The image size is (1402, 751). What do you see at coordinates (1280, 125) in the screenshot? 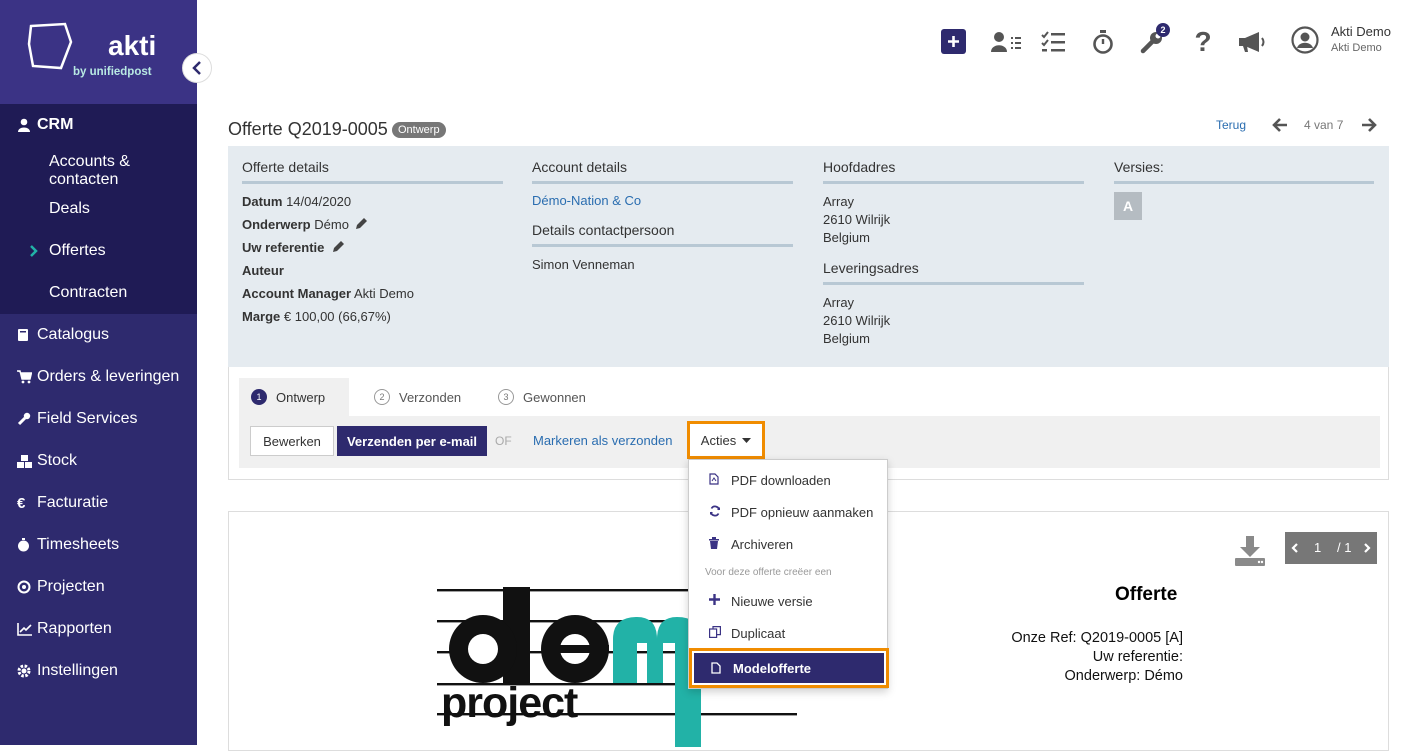
I see `arrow-left-icon` at bounding box center [1280, 125].